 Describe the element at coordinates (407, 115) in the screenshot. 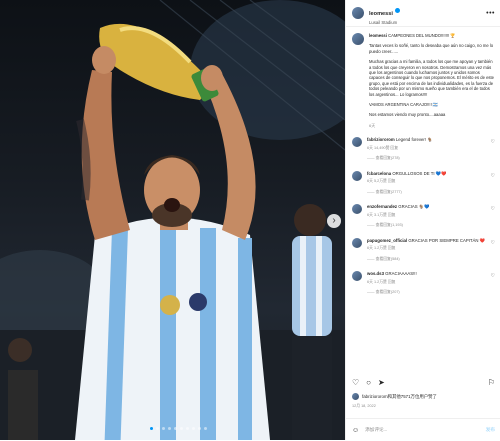

I see `caption-line: Nos estamos viendo muy pronto....aaaaa` at that location.